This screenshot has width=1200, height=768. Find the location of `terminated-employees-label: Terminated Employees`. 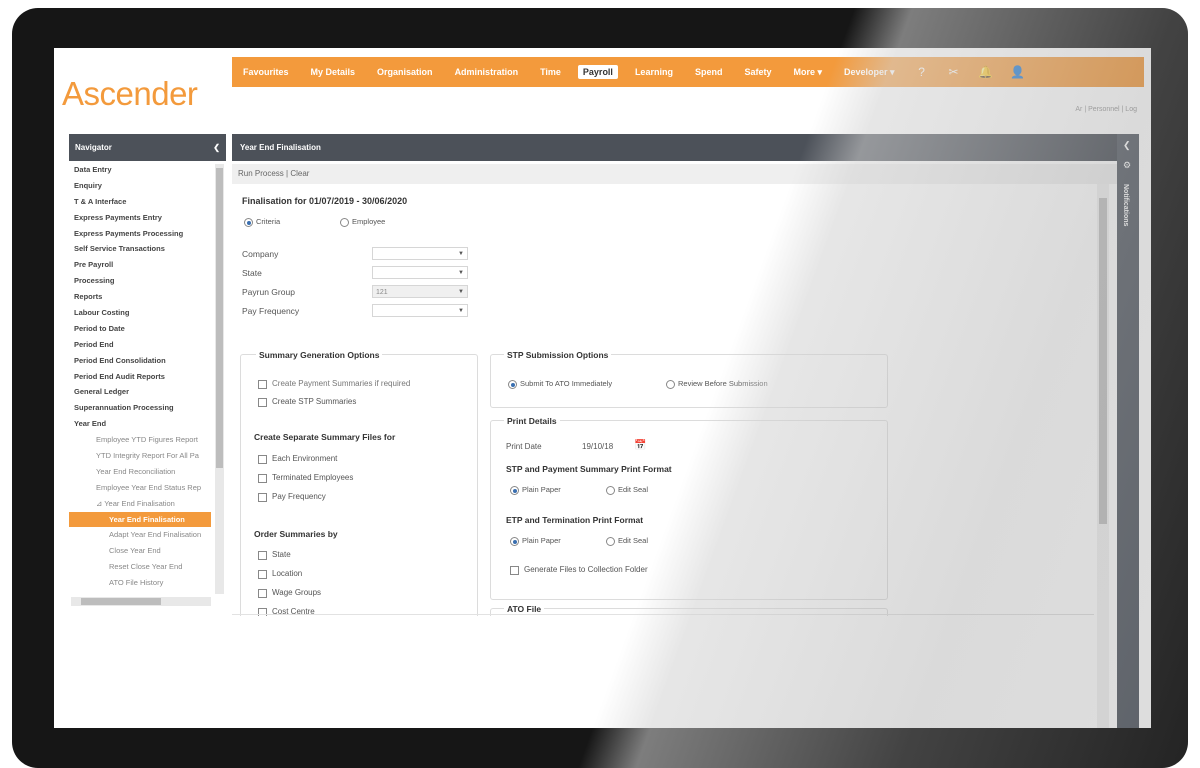

terminated-employees-label: Terminated Employees is located at coordinates (313, 477).